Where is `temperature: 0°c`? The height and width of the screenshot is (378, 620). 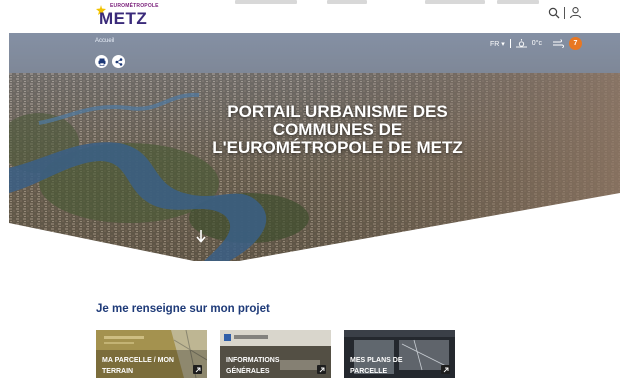
temperature: 0°c is located at coordinates (536, 43).